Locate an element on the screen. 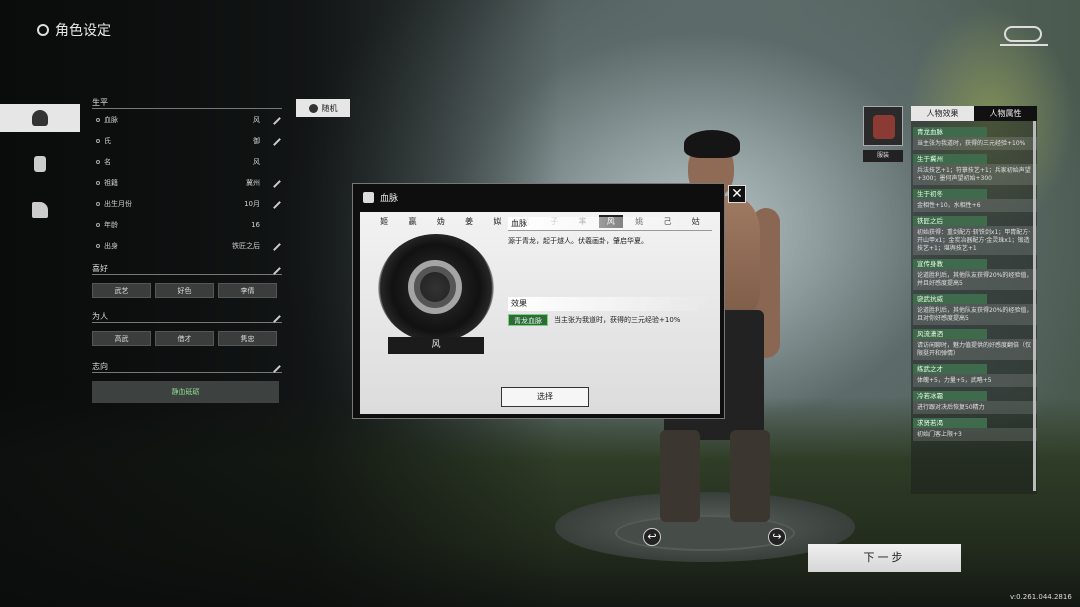 This screenshot has height=607, width=1080. effect-tag: 青龙血脉 is located at coordinates (528, 320).